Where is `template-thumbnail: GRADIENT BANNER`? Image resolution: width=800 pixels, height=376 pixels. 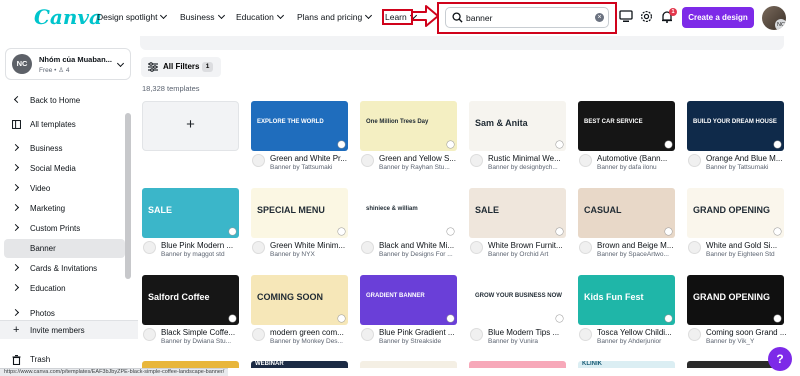 template-thumbnail: GRADIENT BANNER is located at coordinates (408, 300).